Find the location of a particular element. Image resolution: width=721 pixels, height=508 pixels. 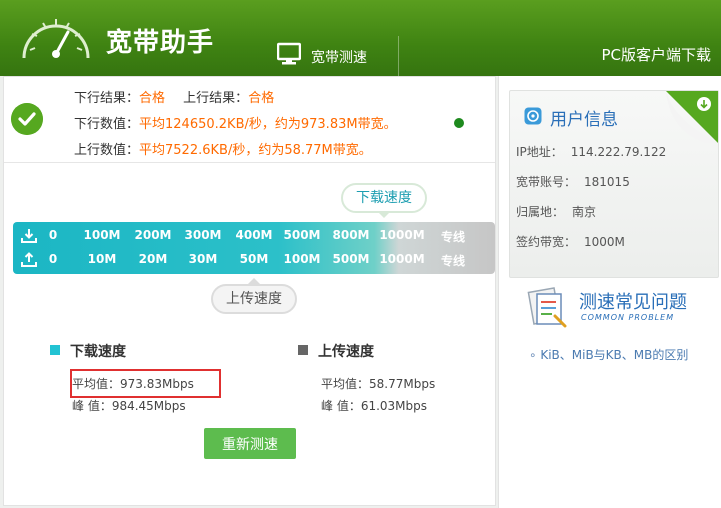

faq-header: 测速常见问题 COMMON PROBLEM is located at coordinates (620, 307).